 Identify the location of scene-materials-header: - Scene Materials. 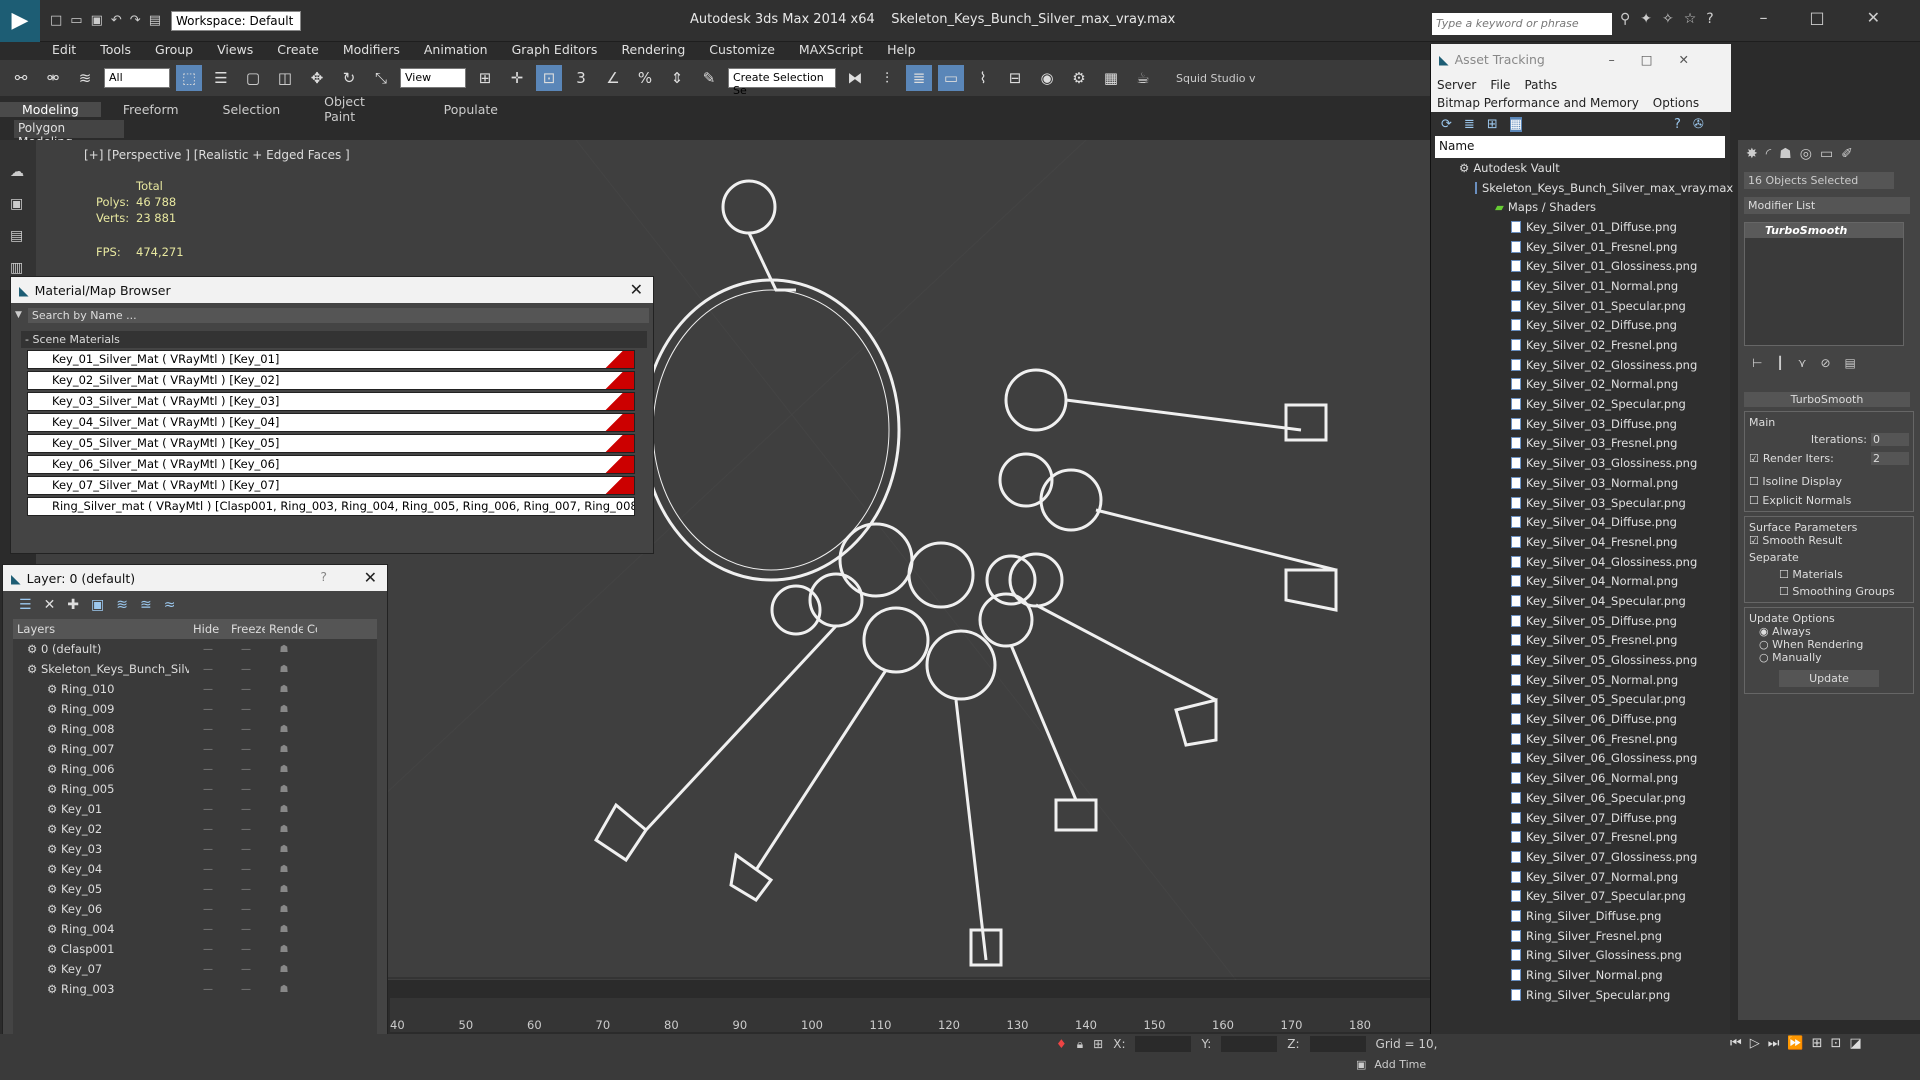
(334, 339).